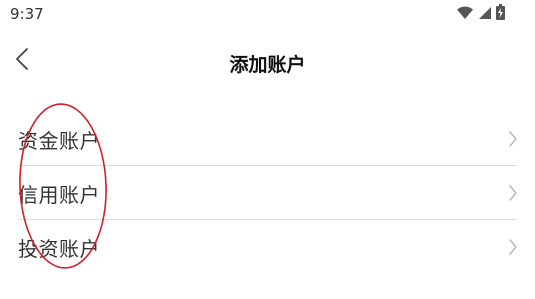 The width and height of the screenshot is (535, 299). What do you see at coordinates (267, 65) in the screenshot?
I see `page-title: 添加账户` at bounding box center [267, 65].